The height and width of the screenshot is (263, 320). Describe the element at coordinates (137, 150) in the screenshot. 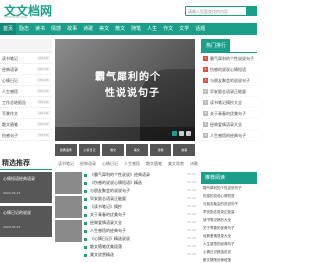

I see `banner-thumbnail: 美文` at that location.